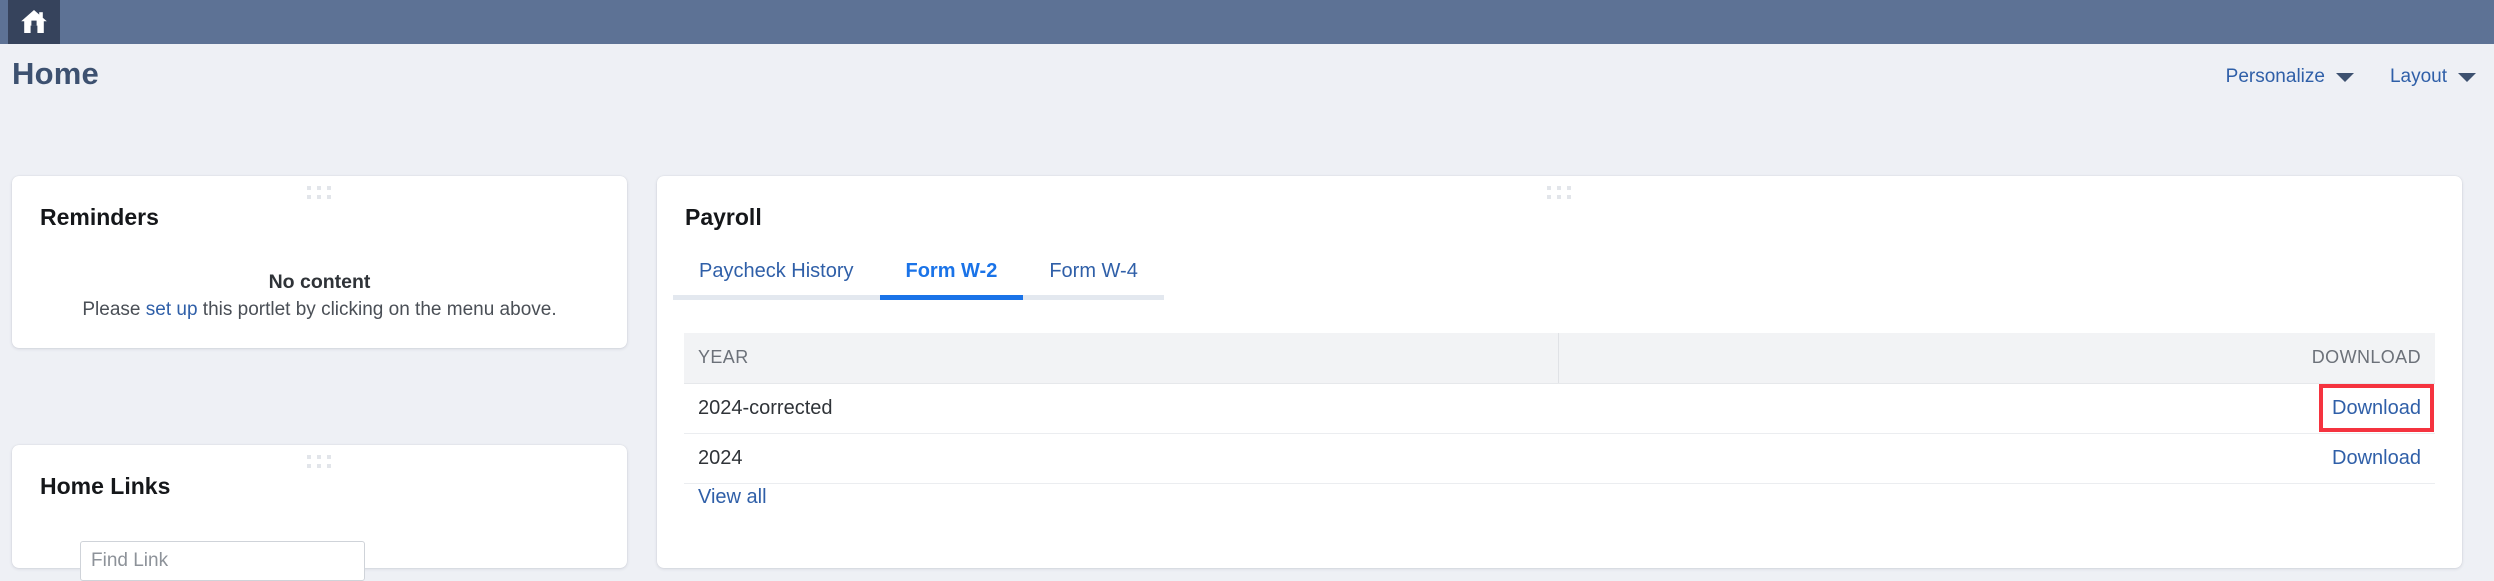 This screenshot has height=581, width=2494. I want to click on table-header: YEAR DOWNLOAD, so click(1559, 358).